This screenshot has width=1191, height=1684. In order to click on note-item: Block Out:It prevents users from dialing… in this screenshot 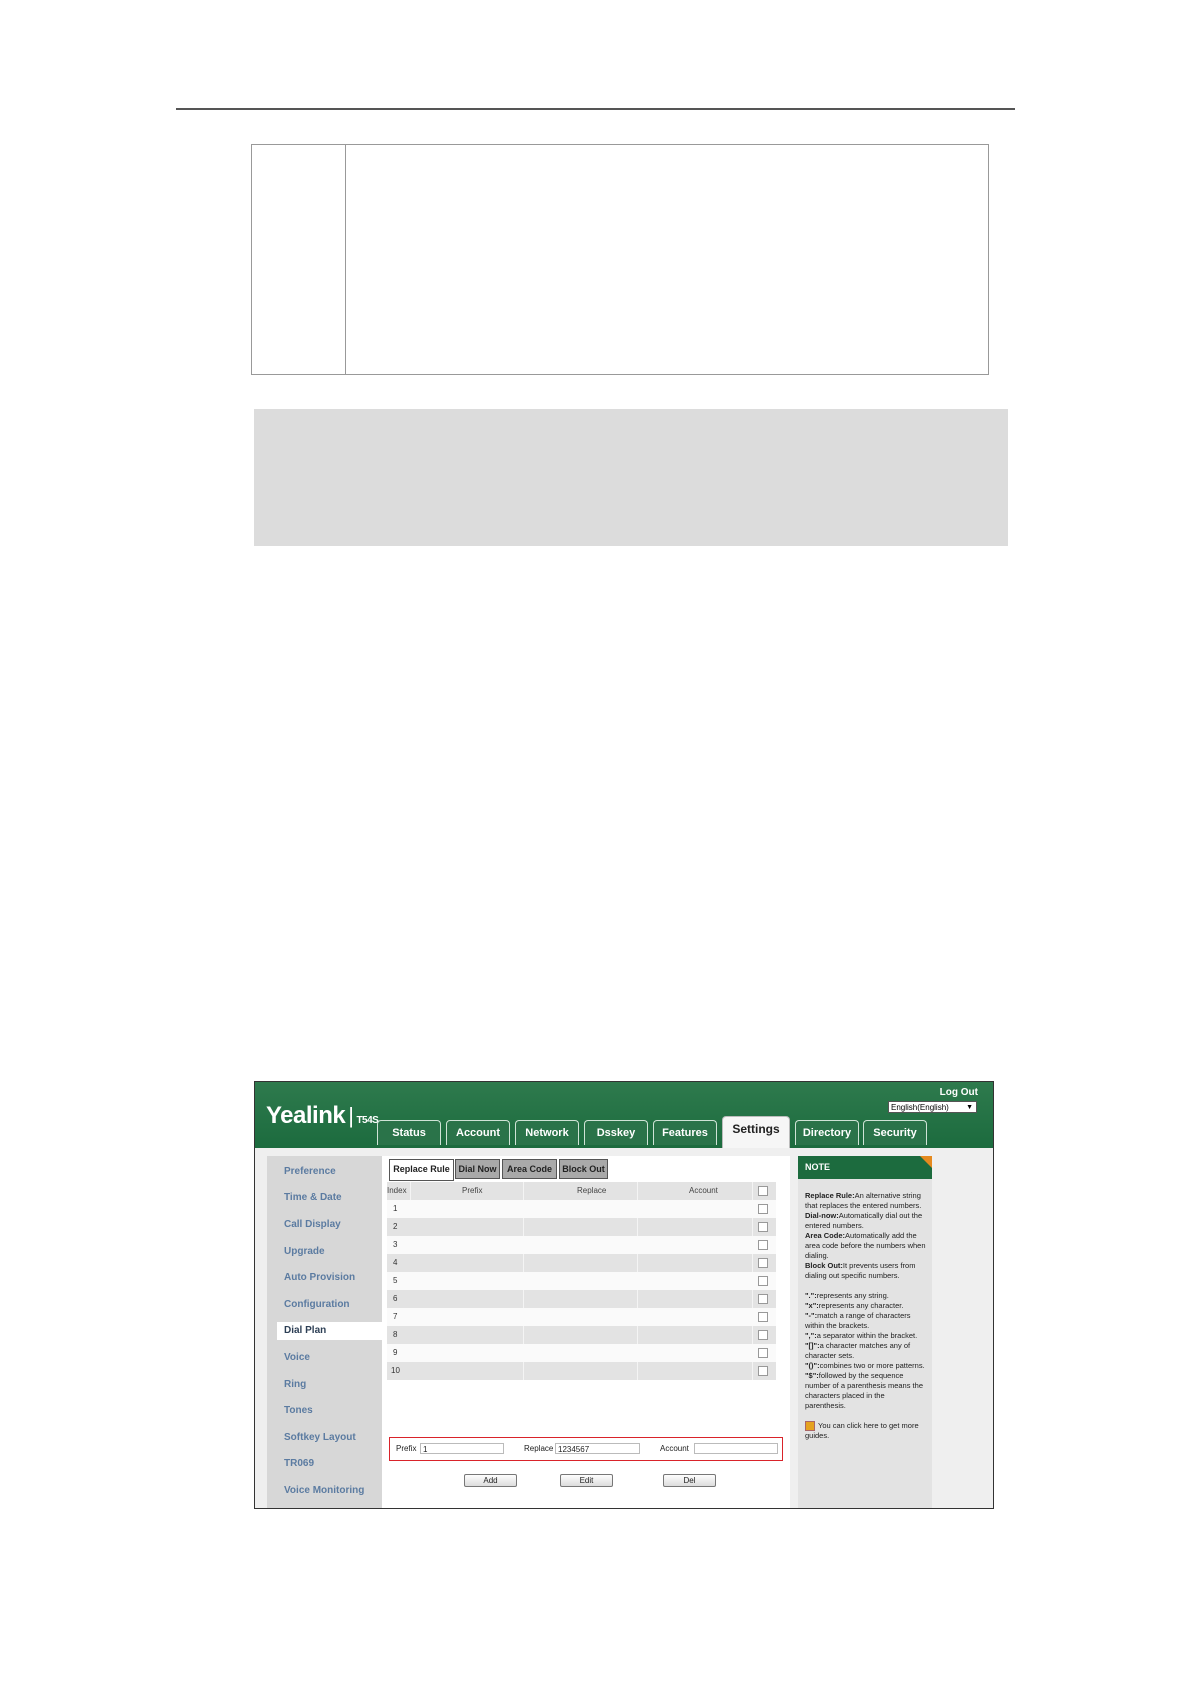, I will do `click(860, 1270)`.